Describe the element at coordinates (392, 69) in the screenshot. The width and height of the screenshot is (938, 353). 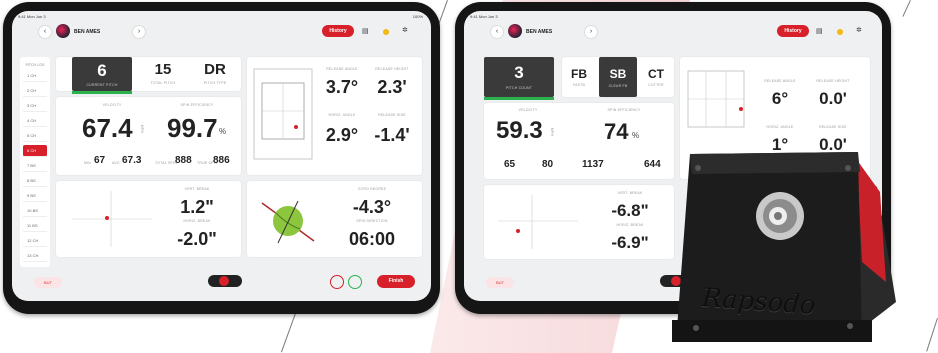
I see `release-height-label: RELEASE HEIGHT` at that location.